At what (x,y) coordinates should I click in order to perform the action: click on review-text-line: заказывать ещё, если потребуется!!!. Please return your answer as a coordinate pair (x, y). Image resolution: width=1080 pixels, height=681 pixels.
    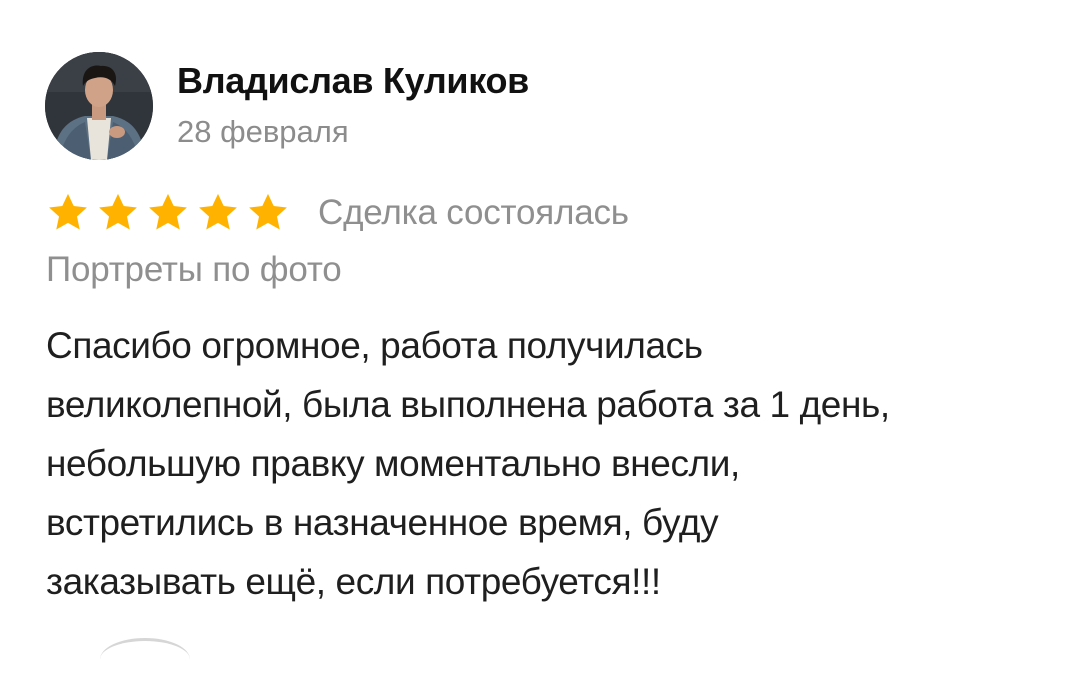
    Looking at the image, I should click on (353, 581).